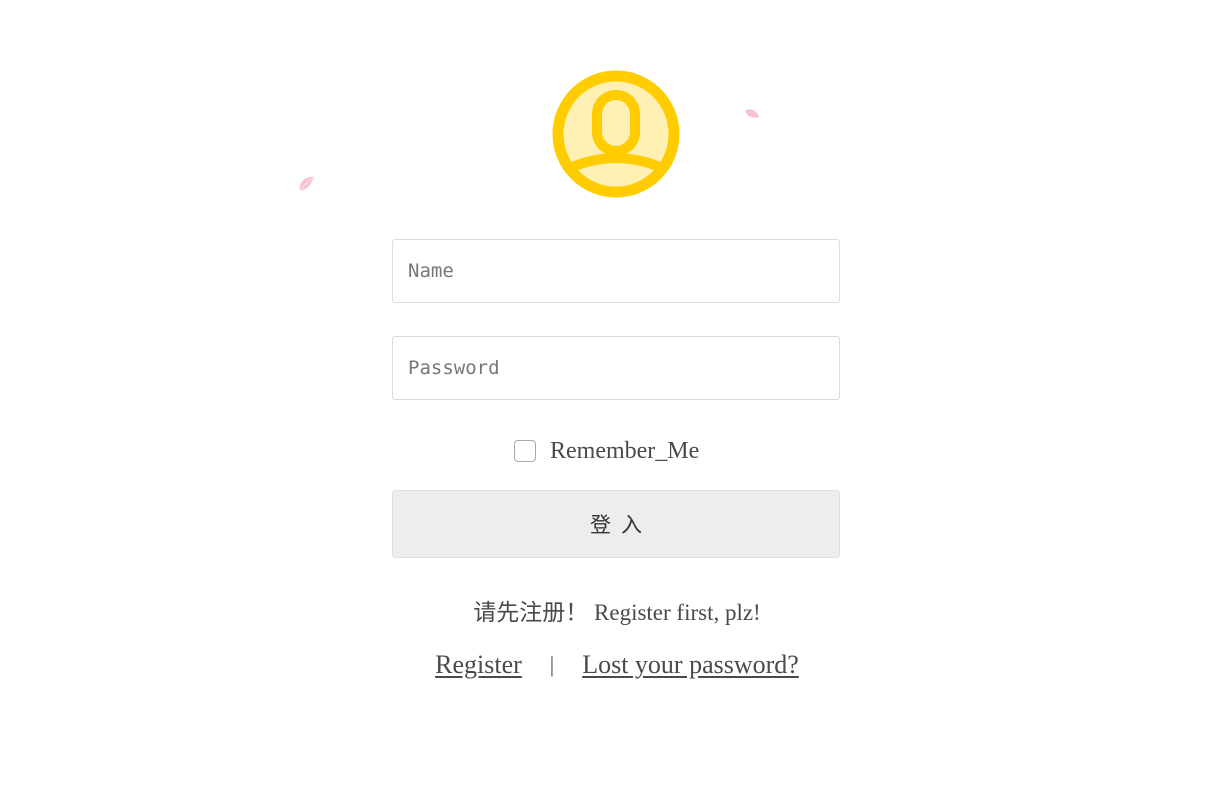 The height and width of the screenshot is (790, 1231). What do you see at coordinates (616, 524) in the screenshot?
I see `login-button: 登入` at bounding box center [616, 524].